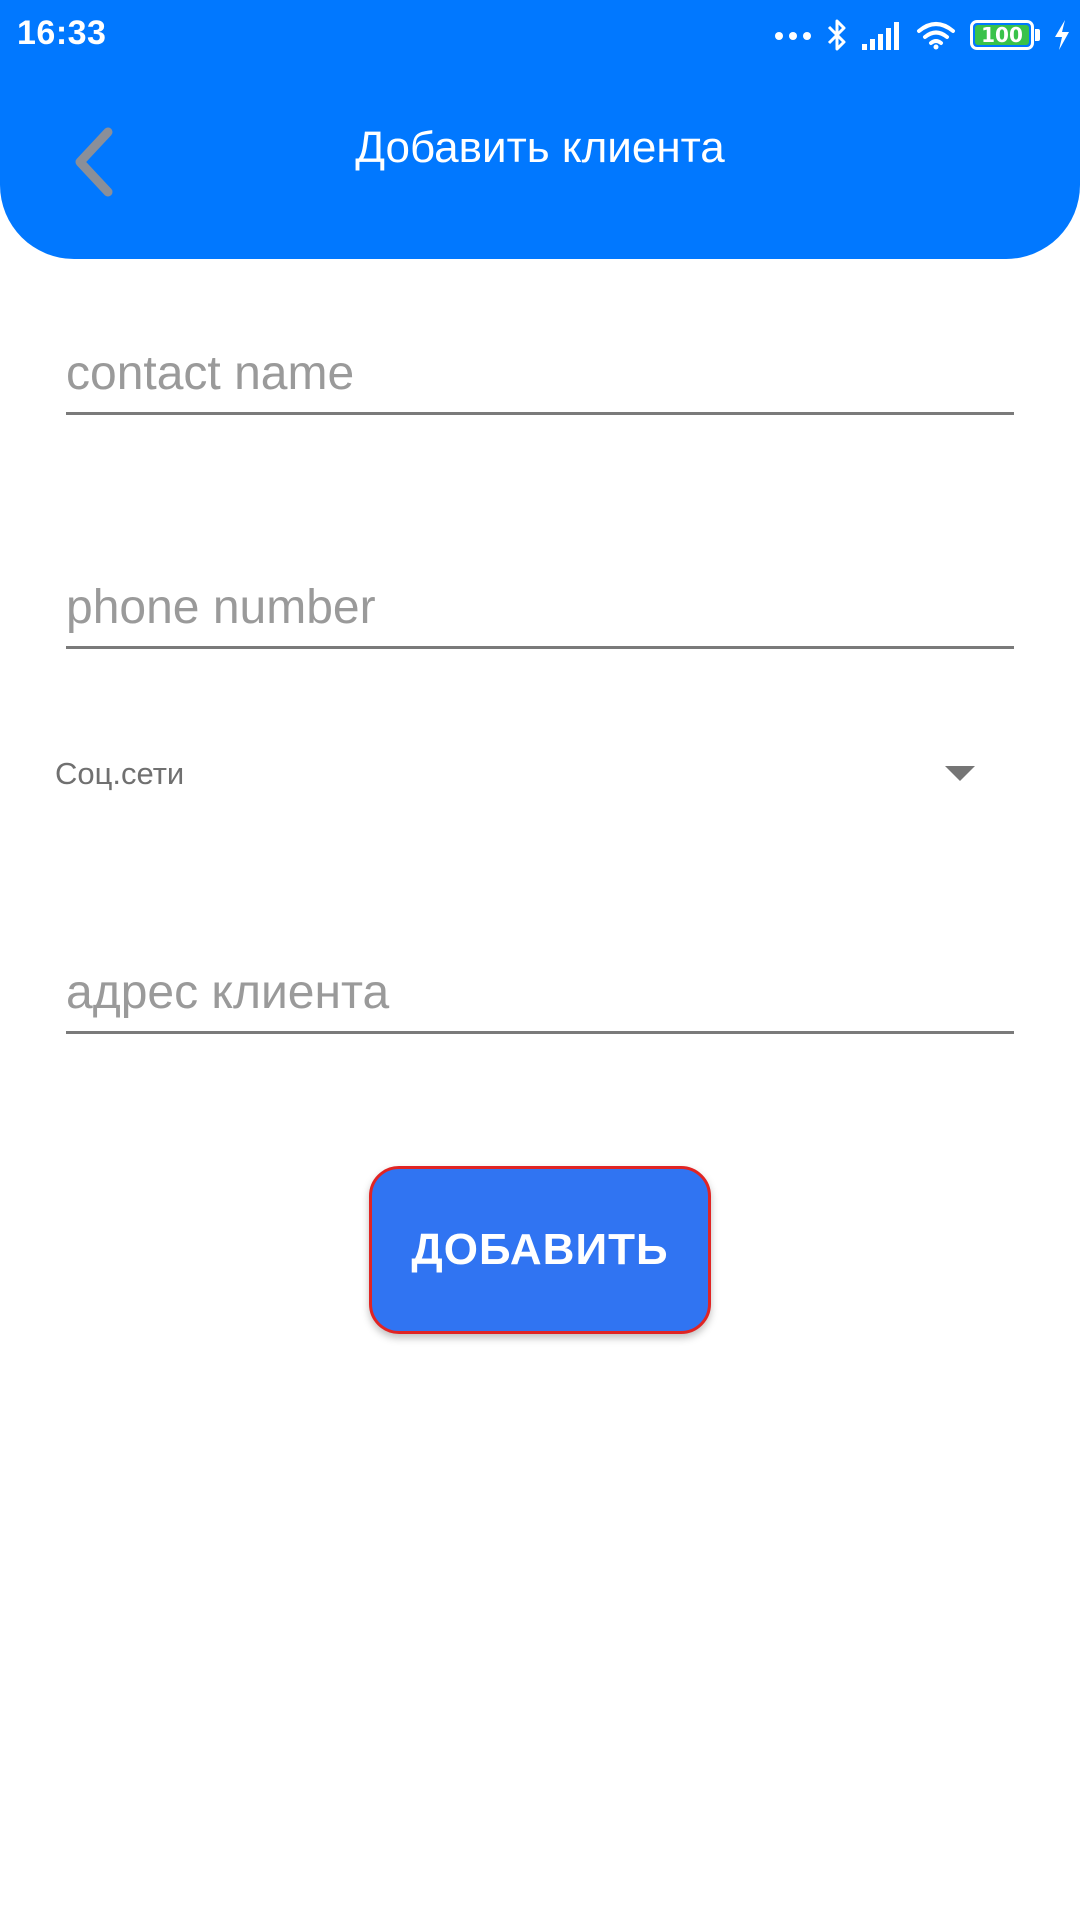 The width and height of the screenshot is (1080, 1920). What do you see at coordinates (540, 35) in the screenshot?
I see `status-bar: 16:33 100` at bounding box center [540, 35].